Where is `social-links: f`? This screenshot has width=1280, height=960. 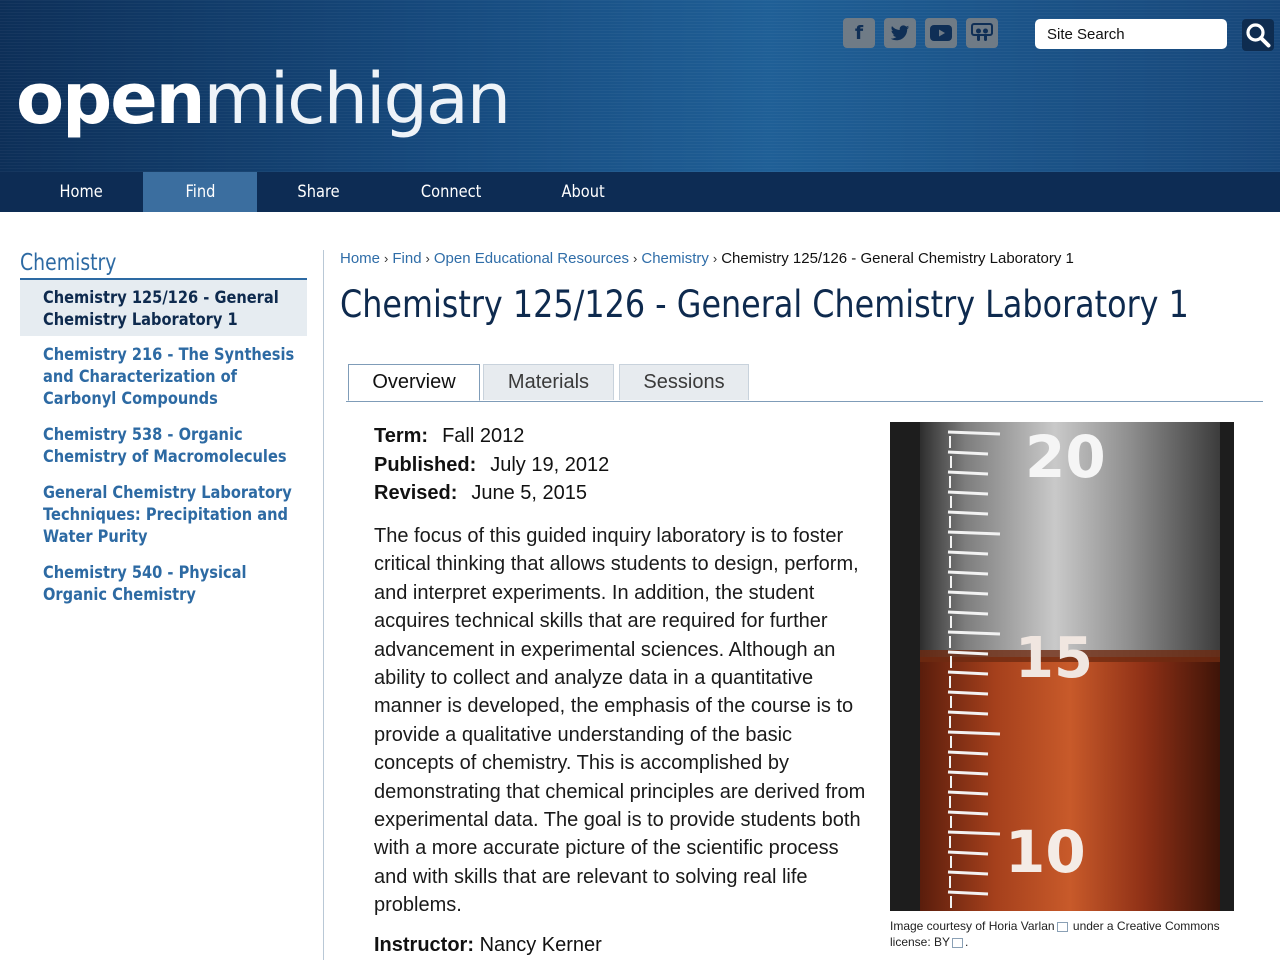 social-links: f is located at coordinates (920, 33).